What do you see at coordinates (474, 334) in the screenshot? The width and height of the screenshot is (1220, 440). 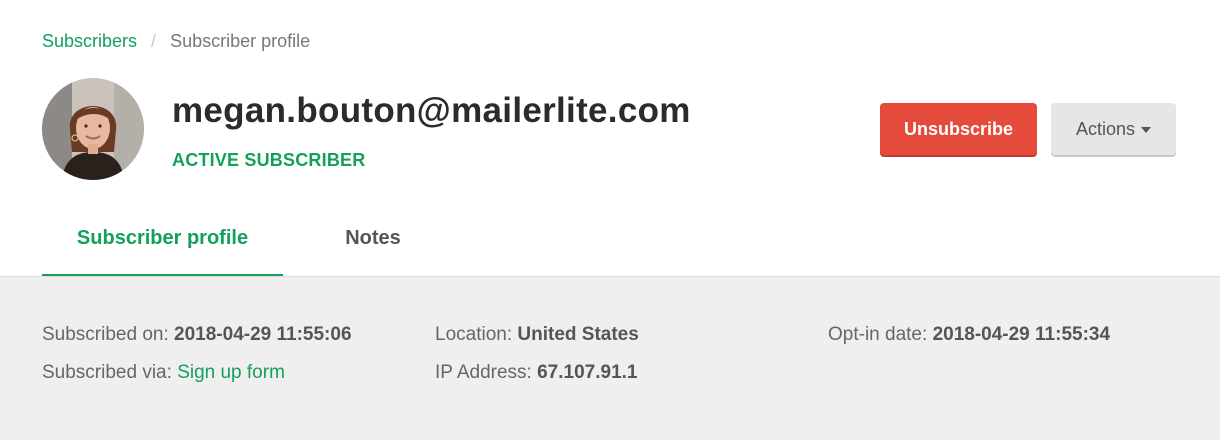 I see `location-label: Location:` at bounding box center [474, 334].